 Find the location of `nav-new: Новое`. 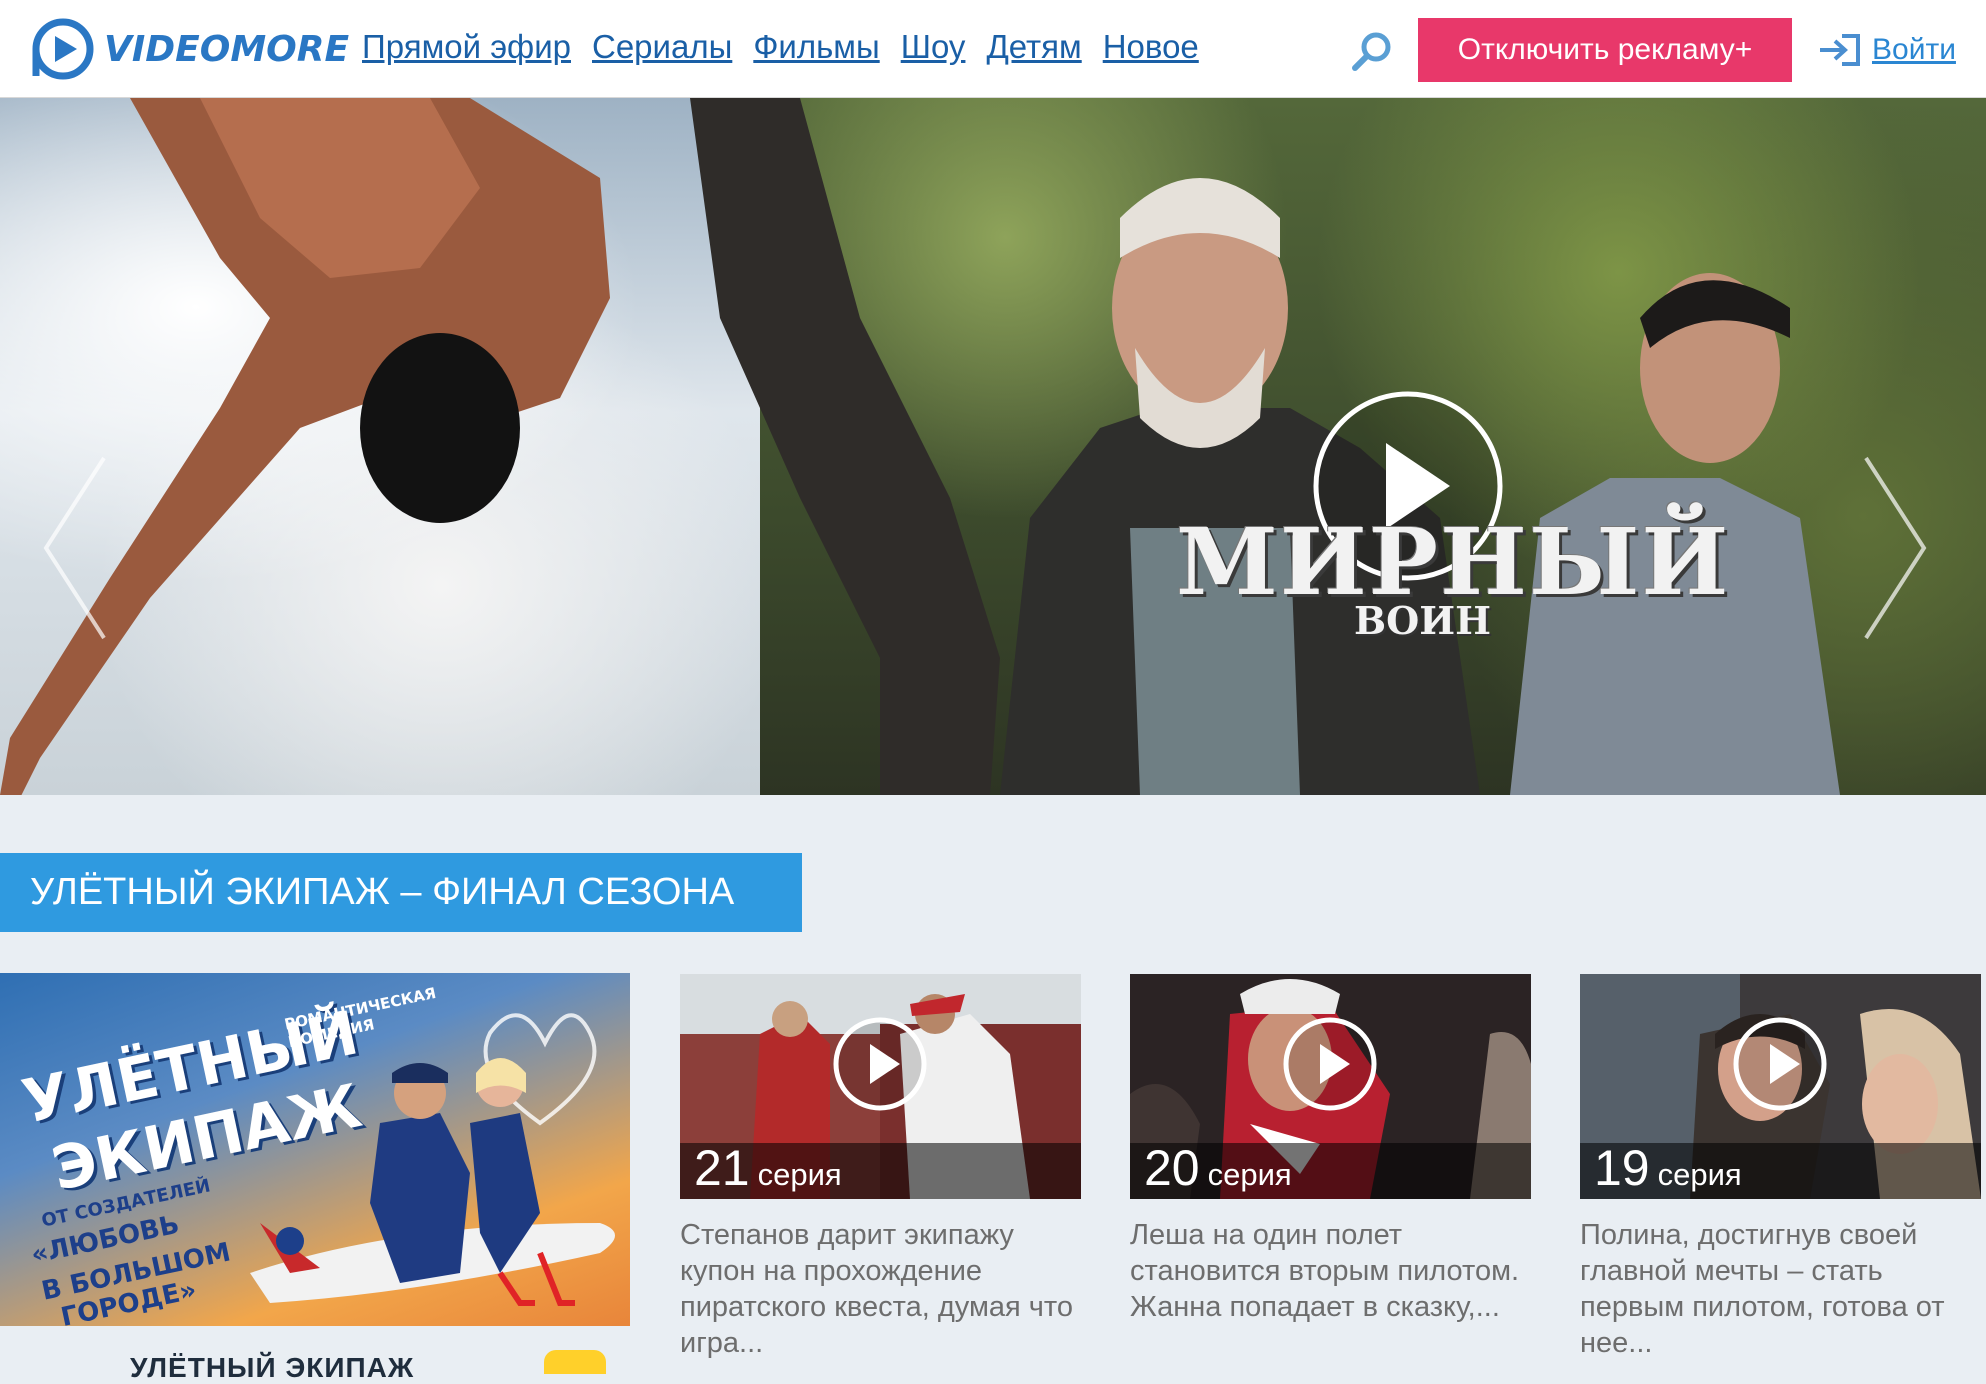

nav-new: Новое is located at coordinates (1151, 47).